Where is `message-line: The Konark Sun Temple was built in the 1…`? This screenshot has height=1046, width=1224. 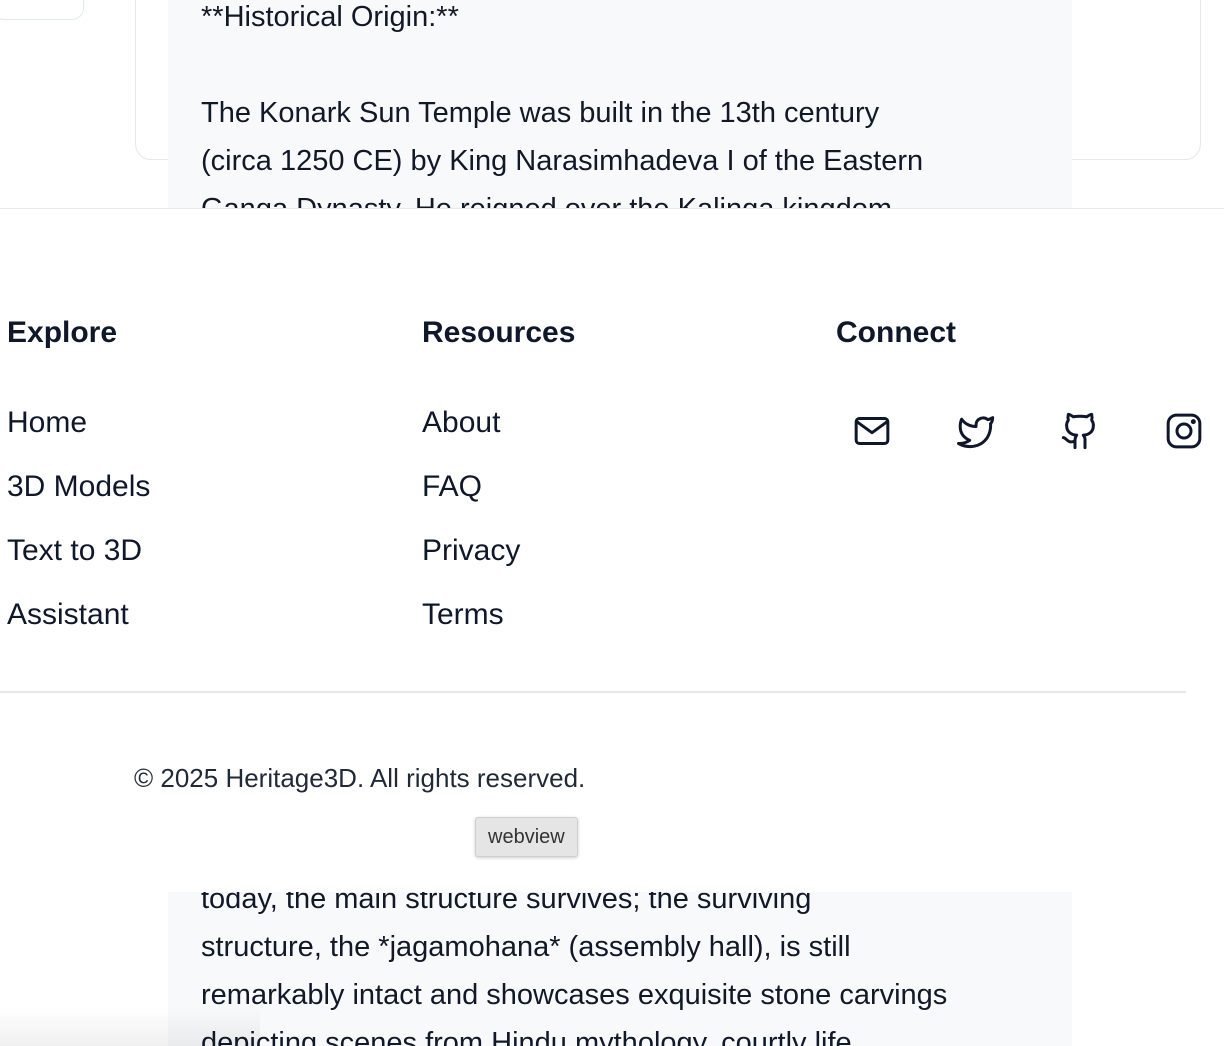 message-line: The Konark Sun Temple was built in the 1… is located at coordinates (540, 113).